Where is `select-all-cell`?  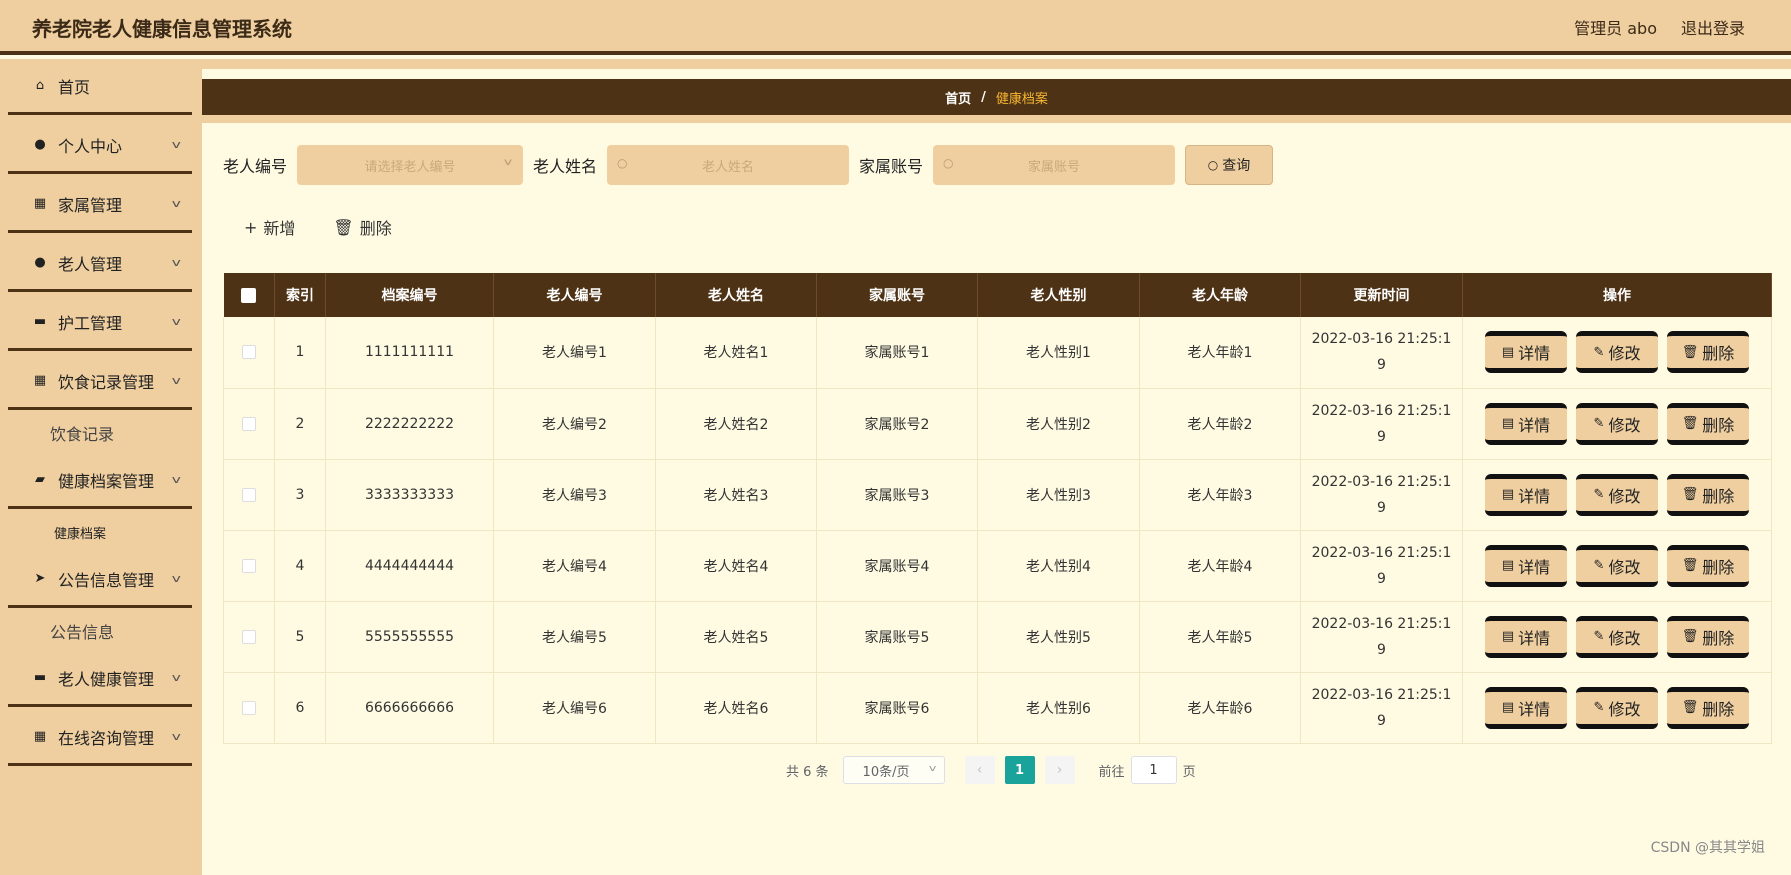 select-all-cell is located at coordinates (249, 295).